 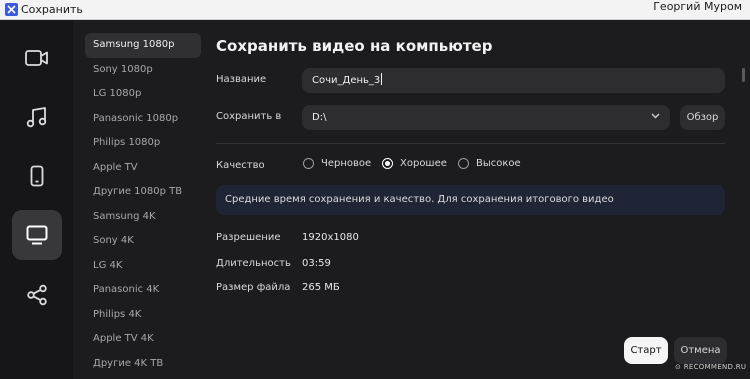 What do you see at coordinates (743, 75) in the screenshot?
I see `scrollbar-thumb` at bounding box center [743, 75].